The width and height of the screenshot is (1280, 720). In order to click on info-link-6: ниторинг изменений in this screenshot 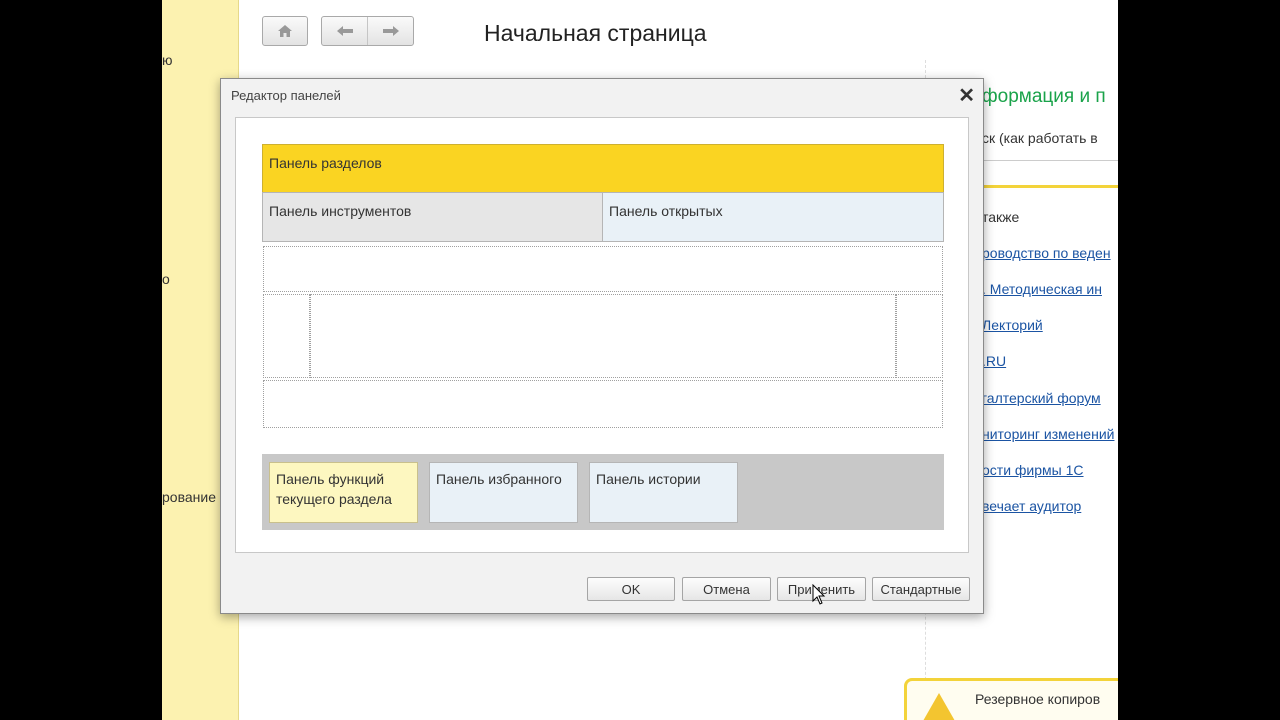, I will do `click(1048, 434)`.